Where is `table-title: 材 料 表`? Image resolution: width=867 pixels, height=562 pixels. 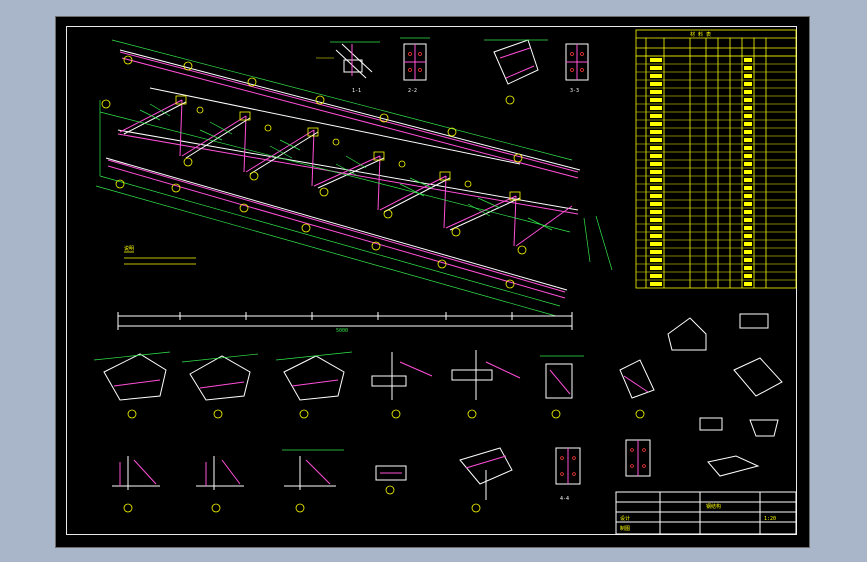 table-title: 材 料 表 is located at coordinates (700, 34).